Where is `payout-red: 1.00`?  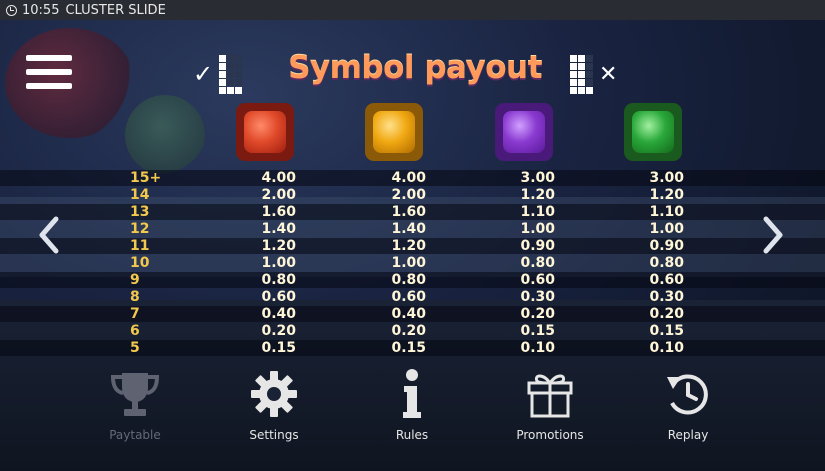 payout-red: 1.00 is located at coordinates (278, 263).